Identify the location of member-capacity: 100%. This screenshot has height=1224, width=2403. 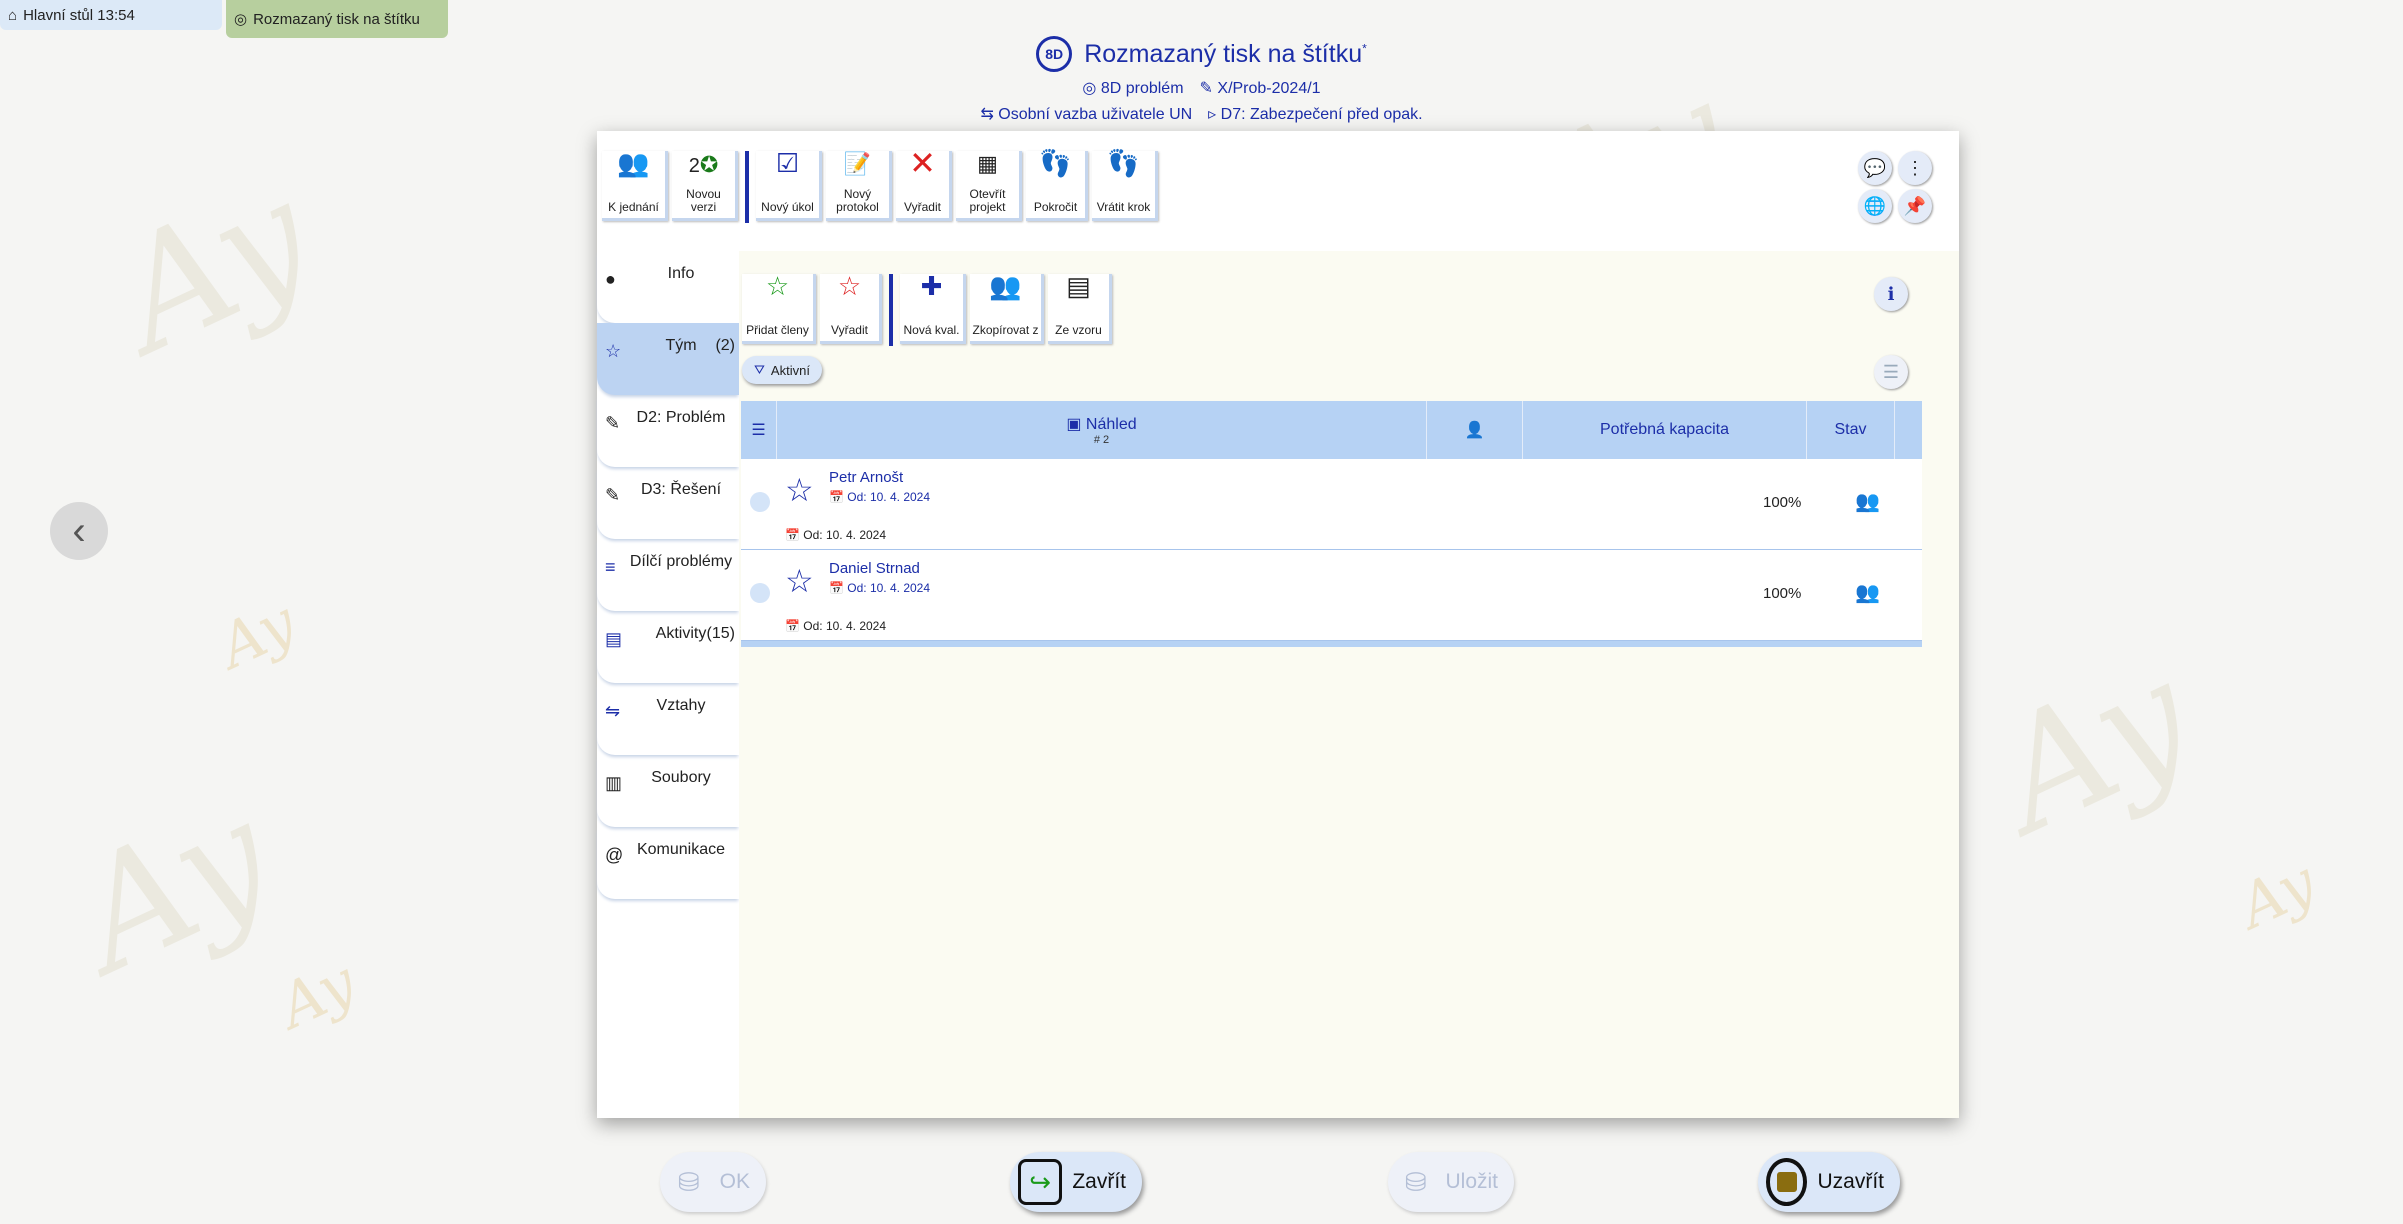
(1782, 593).